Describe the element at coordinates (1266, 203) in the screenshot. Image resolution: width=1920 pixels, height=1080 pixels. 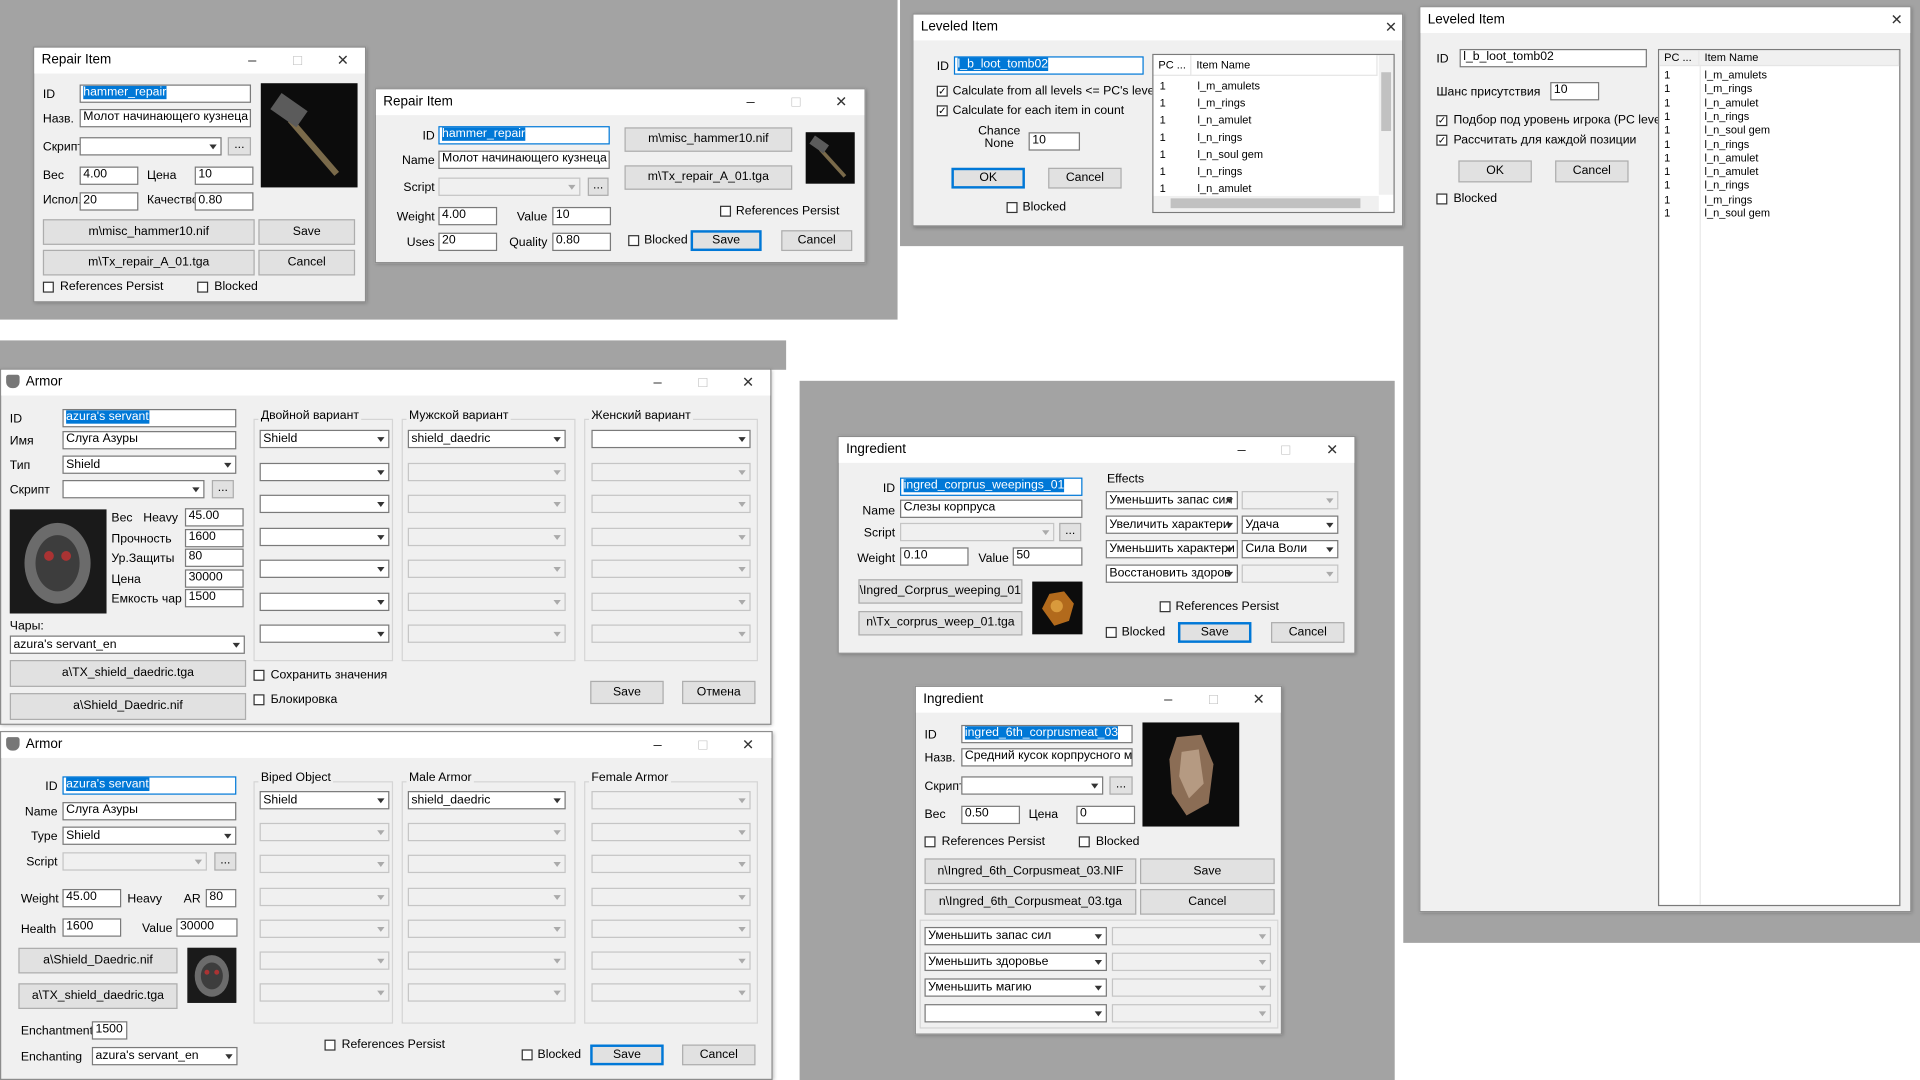
I see `horizontal-scrollbar` at that location.